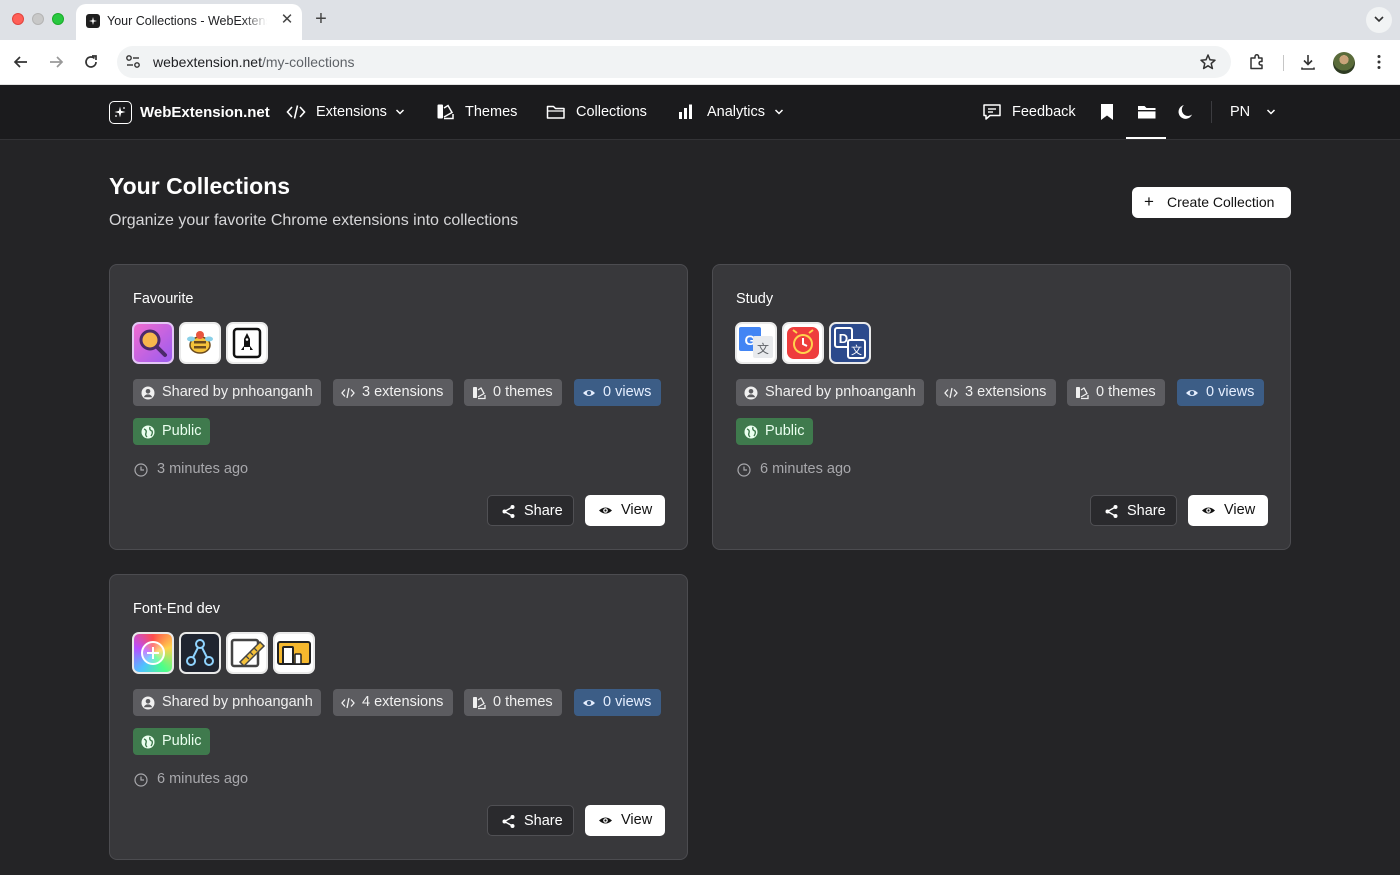  I want to click on profile-avatar, so click(1344, 63).